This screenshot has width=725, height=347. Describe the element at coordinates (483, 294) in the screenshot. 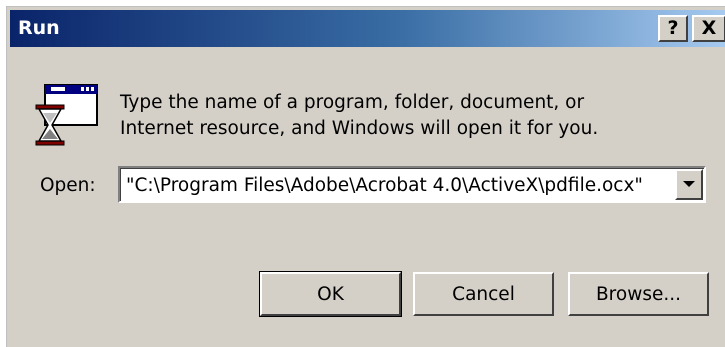

I see `cancel-button: Cancel` at that location.